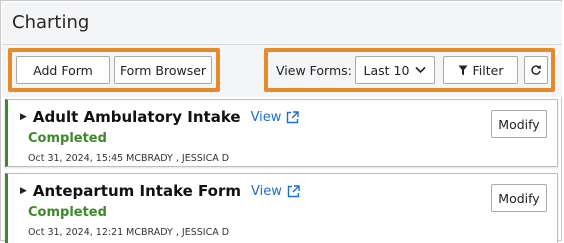  Describe the element at coordinates (163, 70) in the screenshot. I see `form-browser-button: Form Browser` at that location.